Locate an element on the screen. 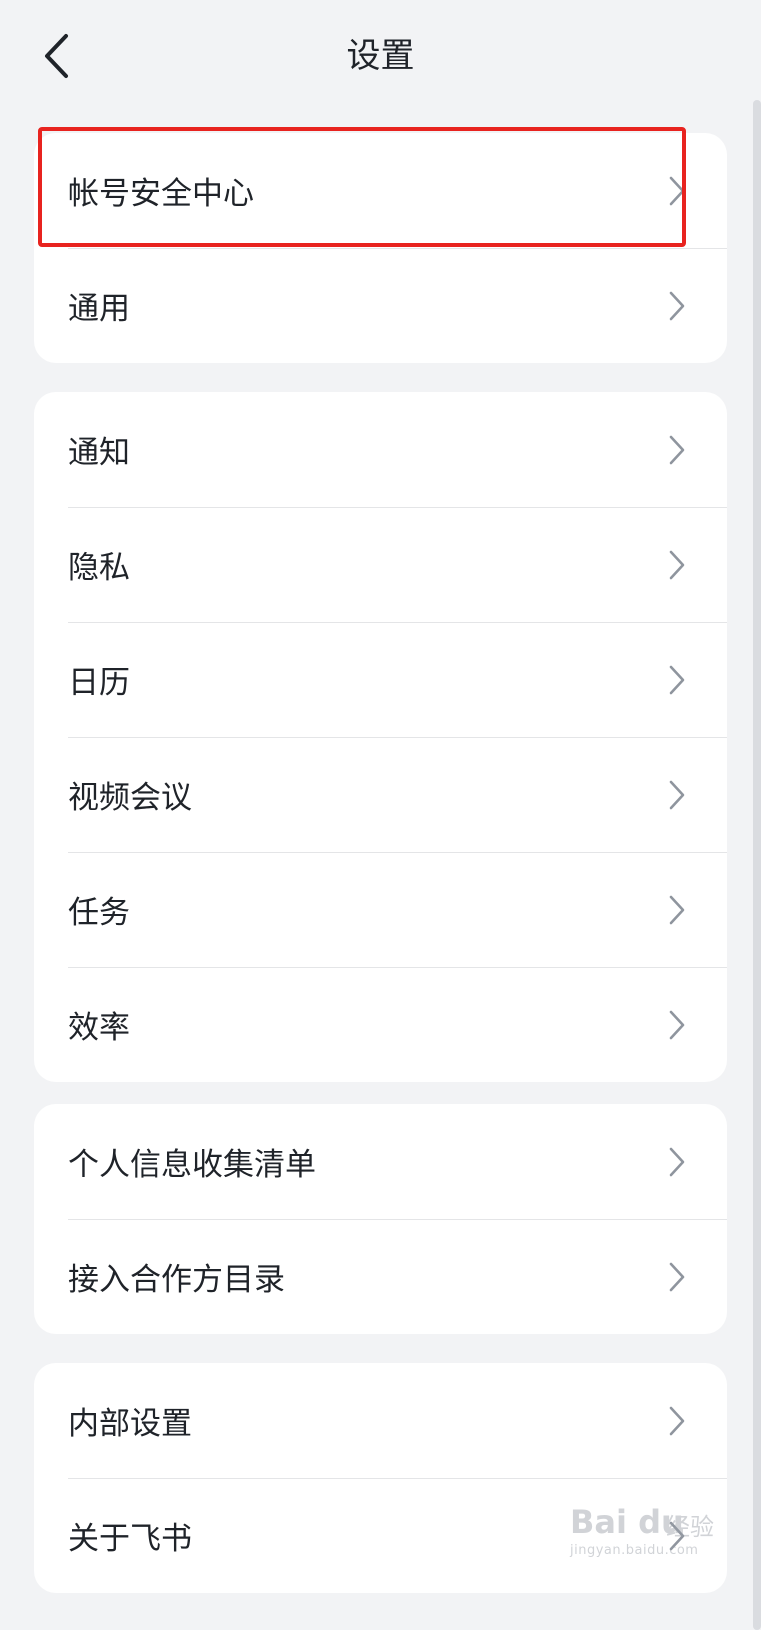 This screenshot has width=761, height=1630. settings-item-calendar: 日历 is located at coordinates (380, 679).